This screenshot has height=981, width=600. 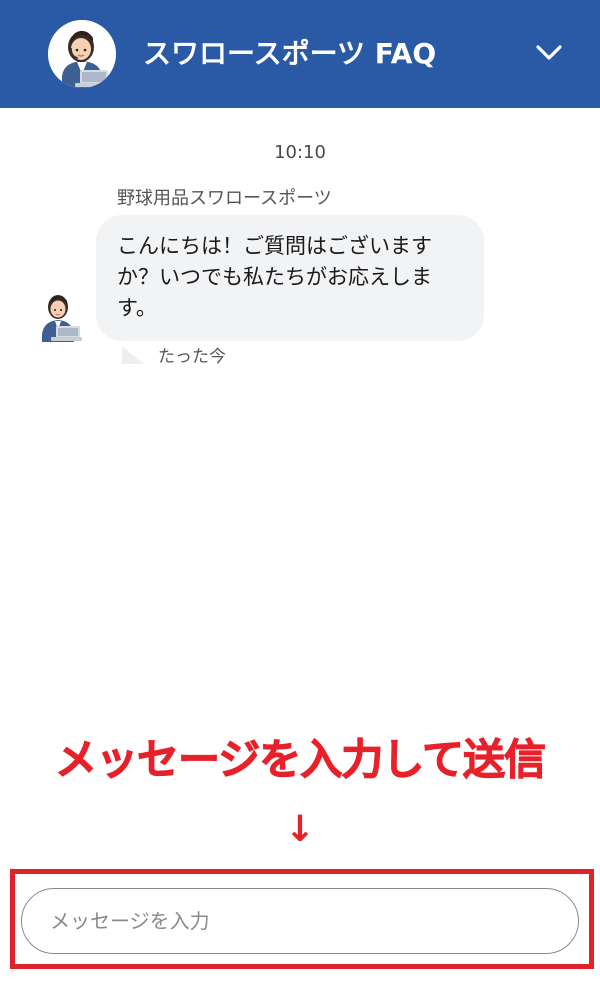 What do you see at coordinates (224, 198) in the screenshot?
I see `sender-name: 野球用品スワロースポーツ` at bounding box center [224, 198].